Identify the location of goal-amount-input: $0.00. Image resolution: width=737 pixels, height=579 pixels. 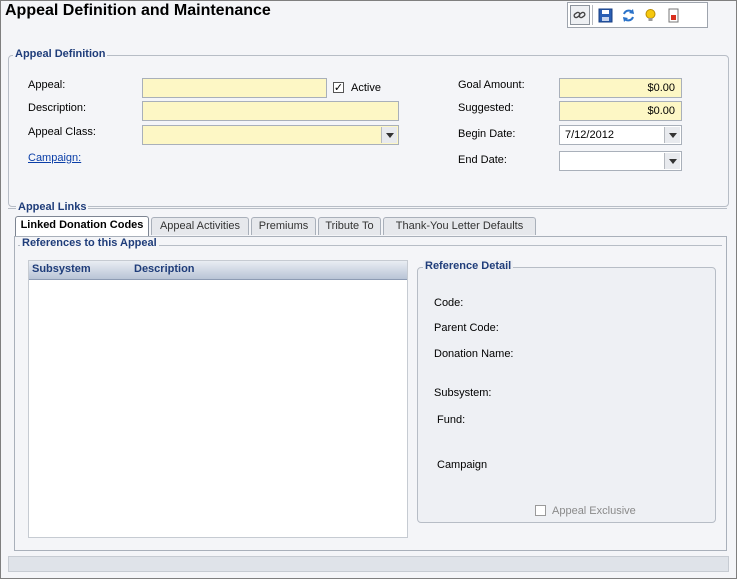
(620, 88).